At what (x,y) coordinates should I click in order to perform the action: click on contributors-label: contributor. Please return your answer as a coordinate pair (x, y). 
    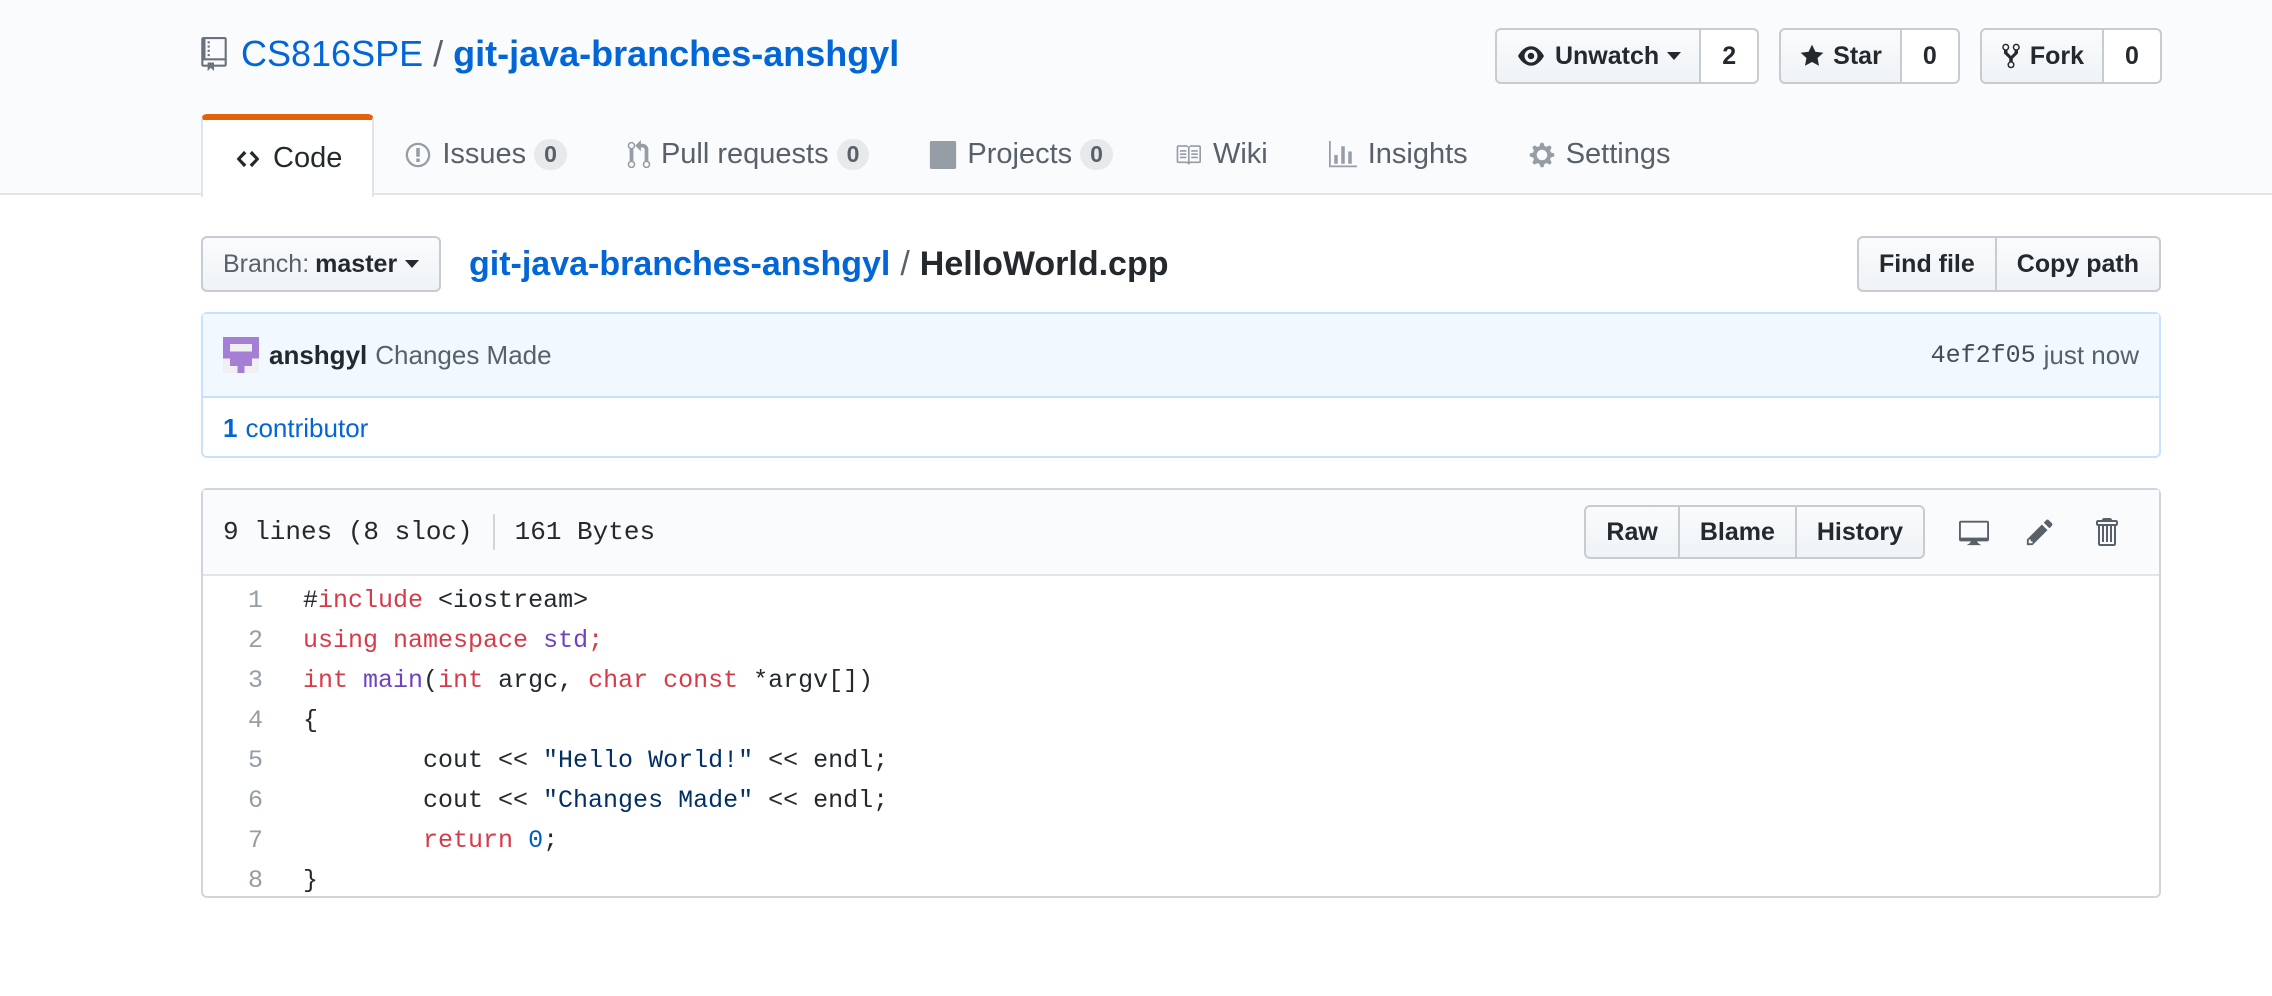
    Looking at the image, I should click on (307, 427).